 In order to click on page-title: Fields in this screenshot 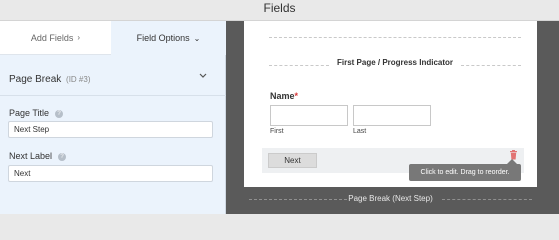, I will do `click(279, 8)`.